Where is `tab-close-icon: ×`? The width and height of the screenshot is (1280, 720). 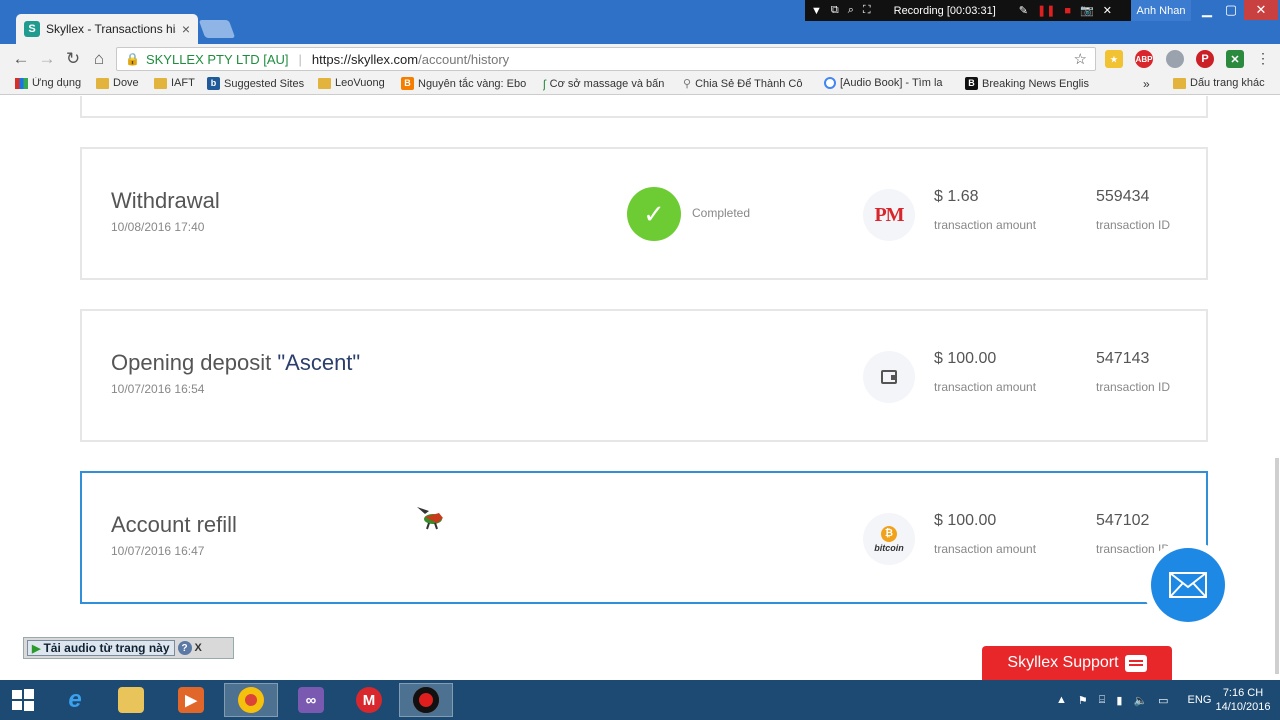 tab-close-icon: × is located at coordinates (186, 29).